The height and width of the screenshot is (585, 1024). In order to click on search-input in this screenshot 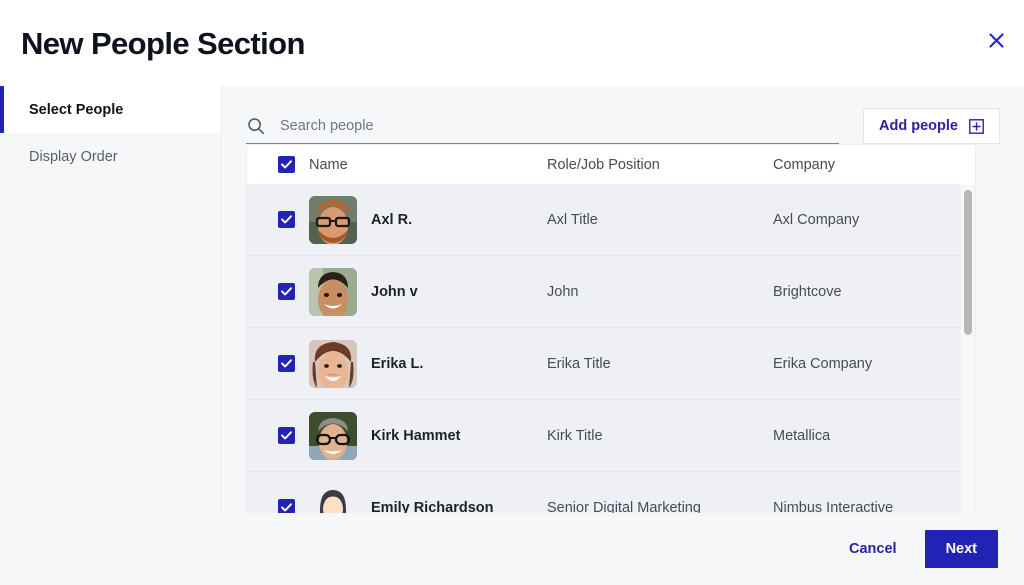, I will do `click(560, 125)`.